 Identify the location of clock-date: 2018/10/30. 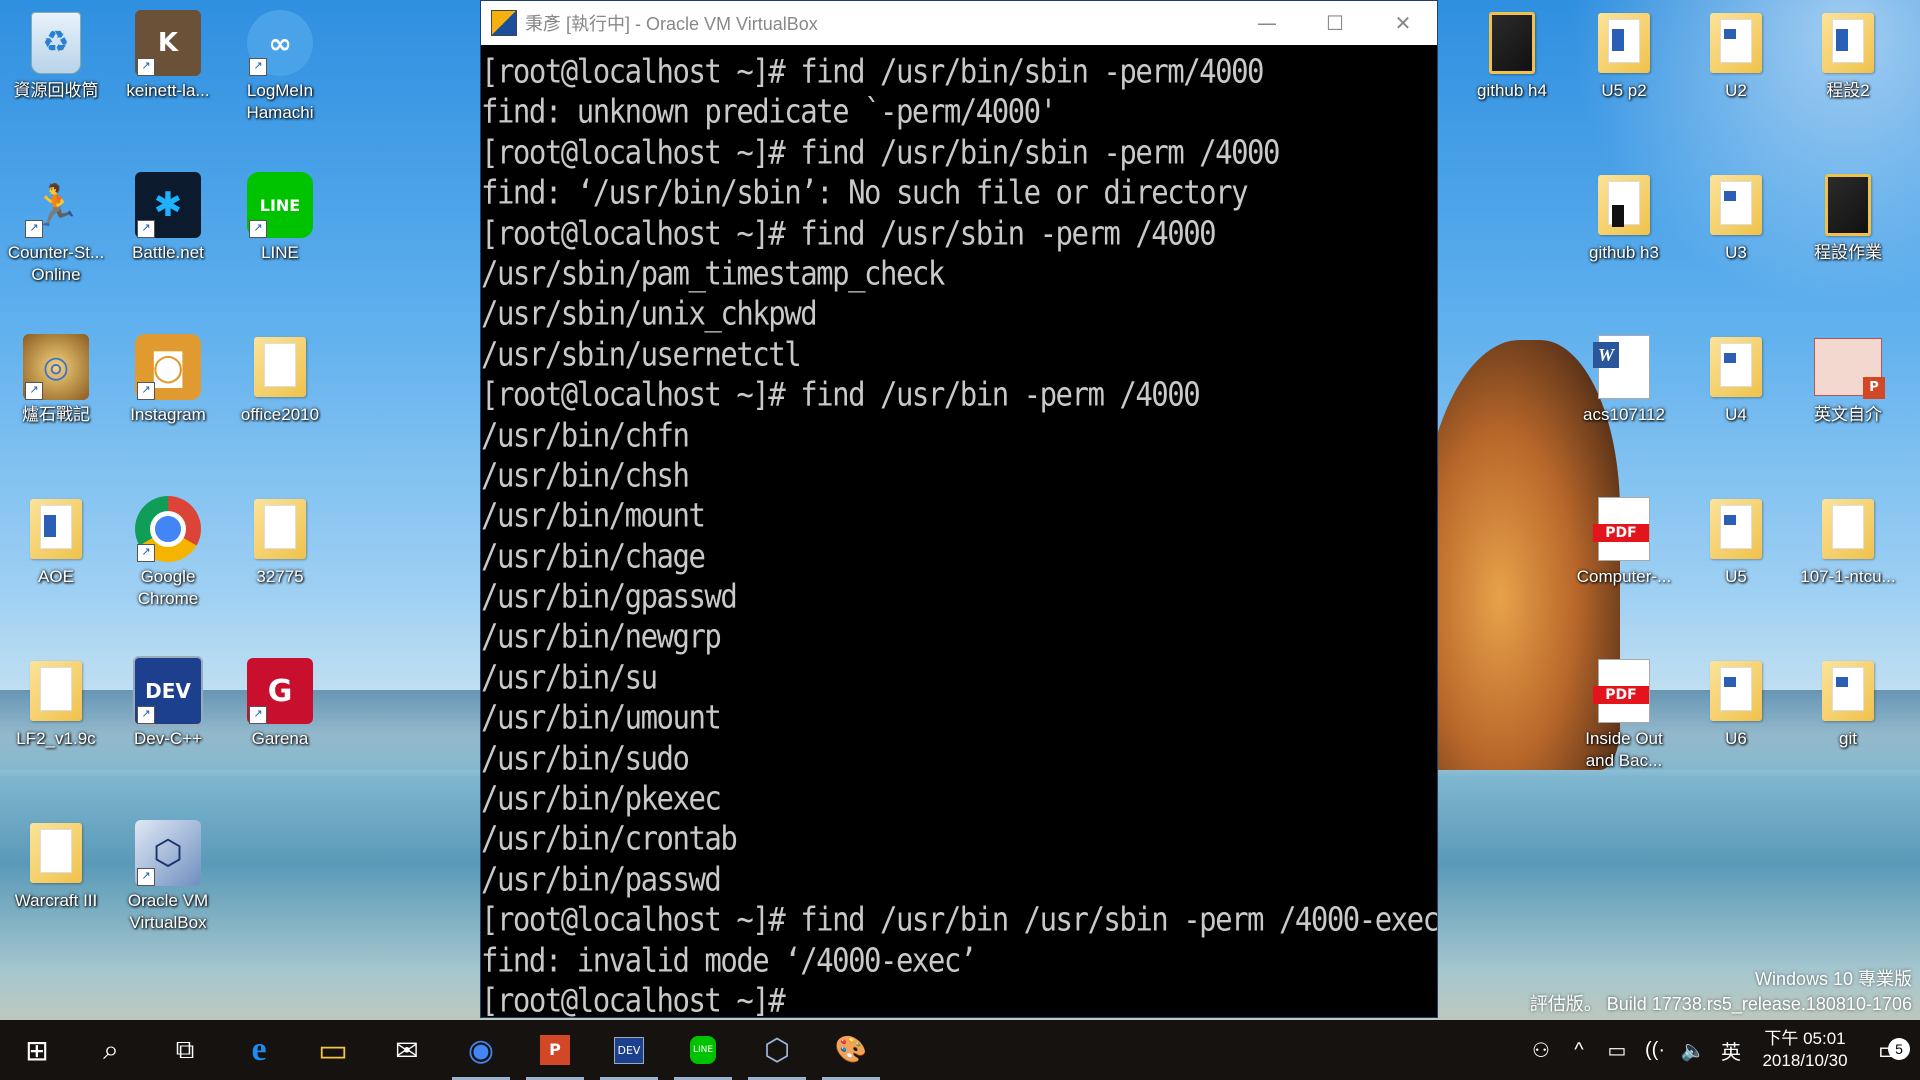
(1805, 1060).